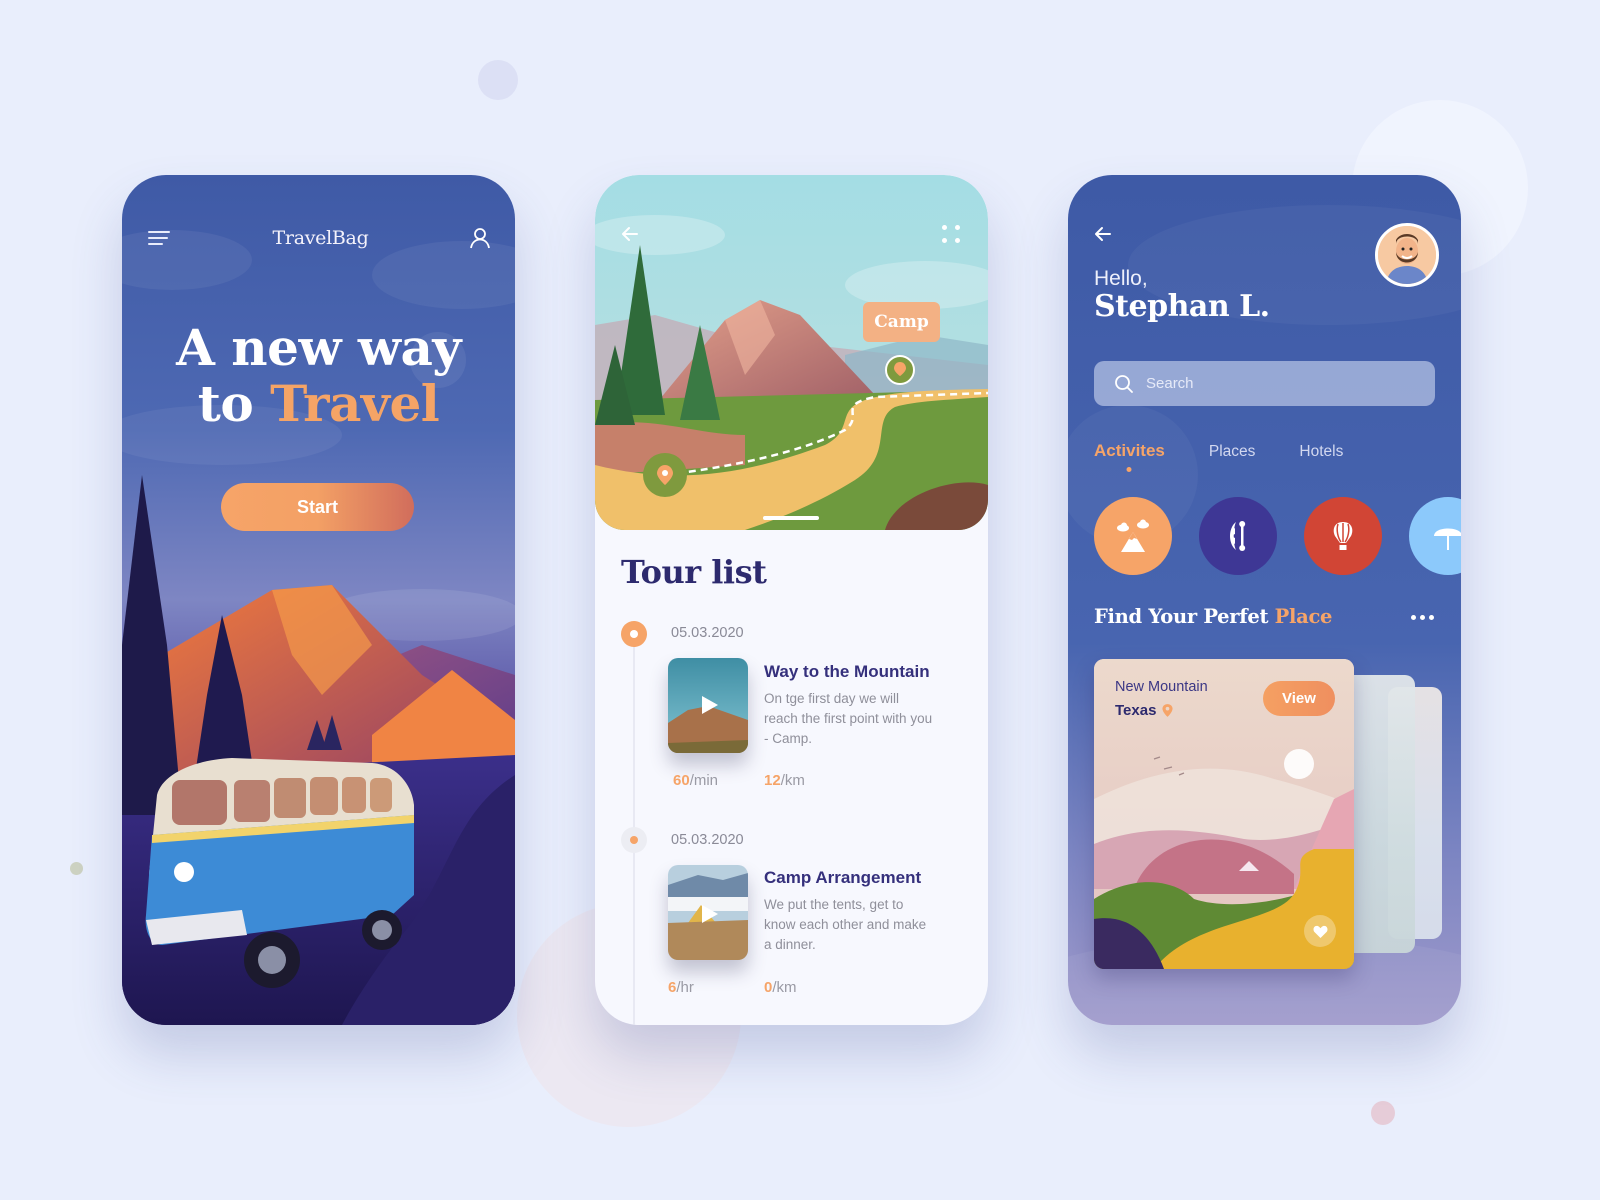  What do you see at coordinates (901, 322) in the screenshot?
I see `camp-tag: Camp` at bounding box center [901, 322].